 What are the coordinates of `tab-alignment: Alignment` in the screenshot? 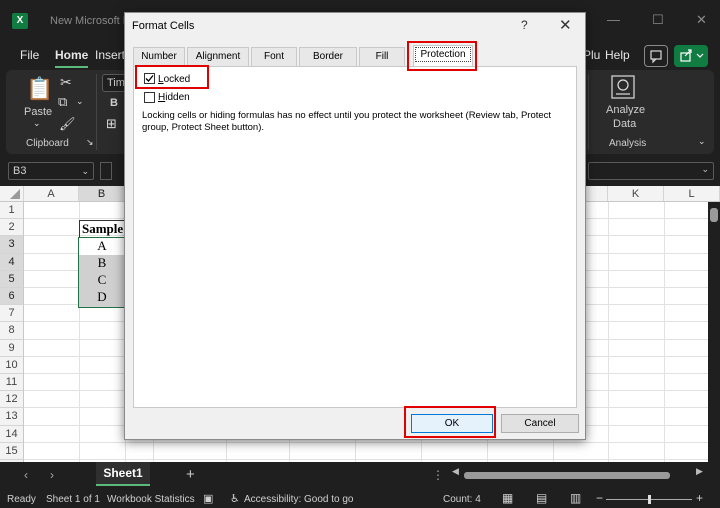 It's located at (218, 56).